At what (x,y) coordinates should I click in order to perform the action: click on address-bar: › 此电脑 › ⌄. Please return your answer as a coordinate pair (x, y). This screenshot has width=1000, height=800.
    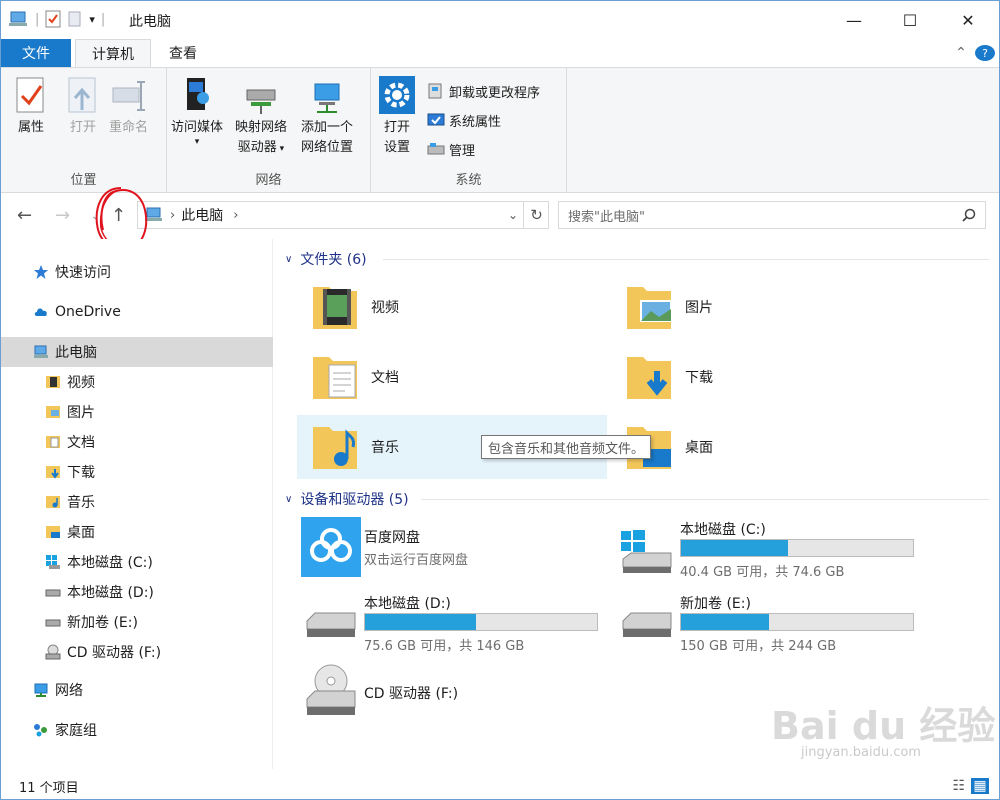
    Looking at the image, I should click on (343, 215).